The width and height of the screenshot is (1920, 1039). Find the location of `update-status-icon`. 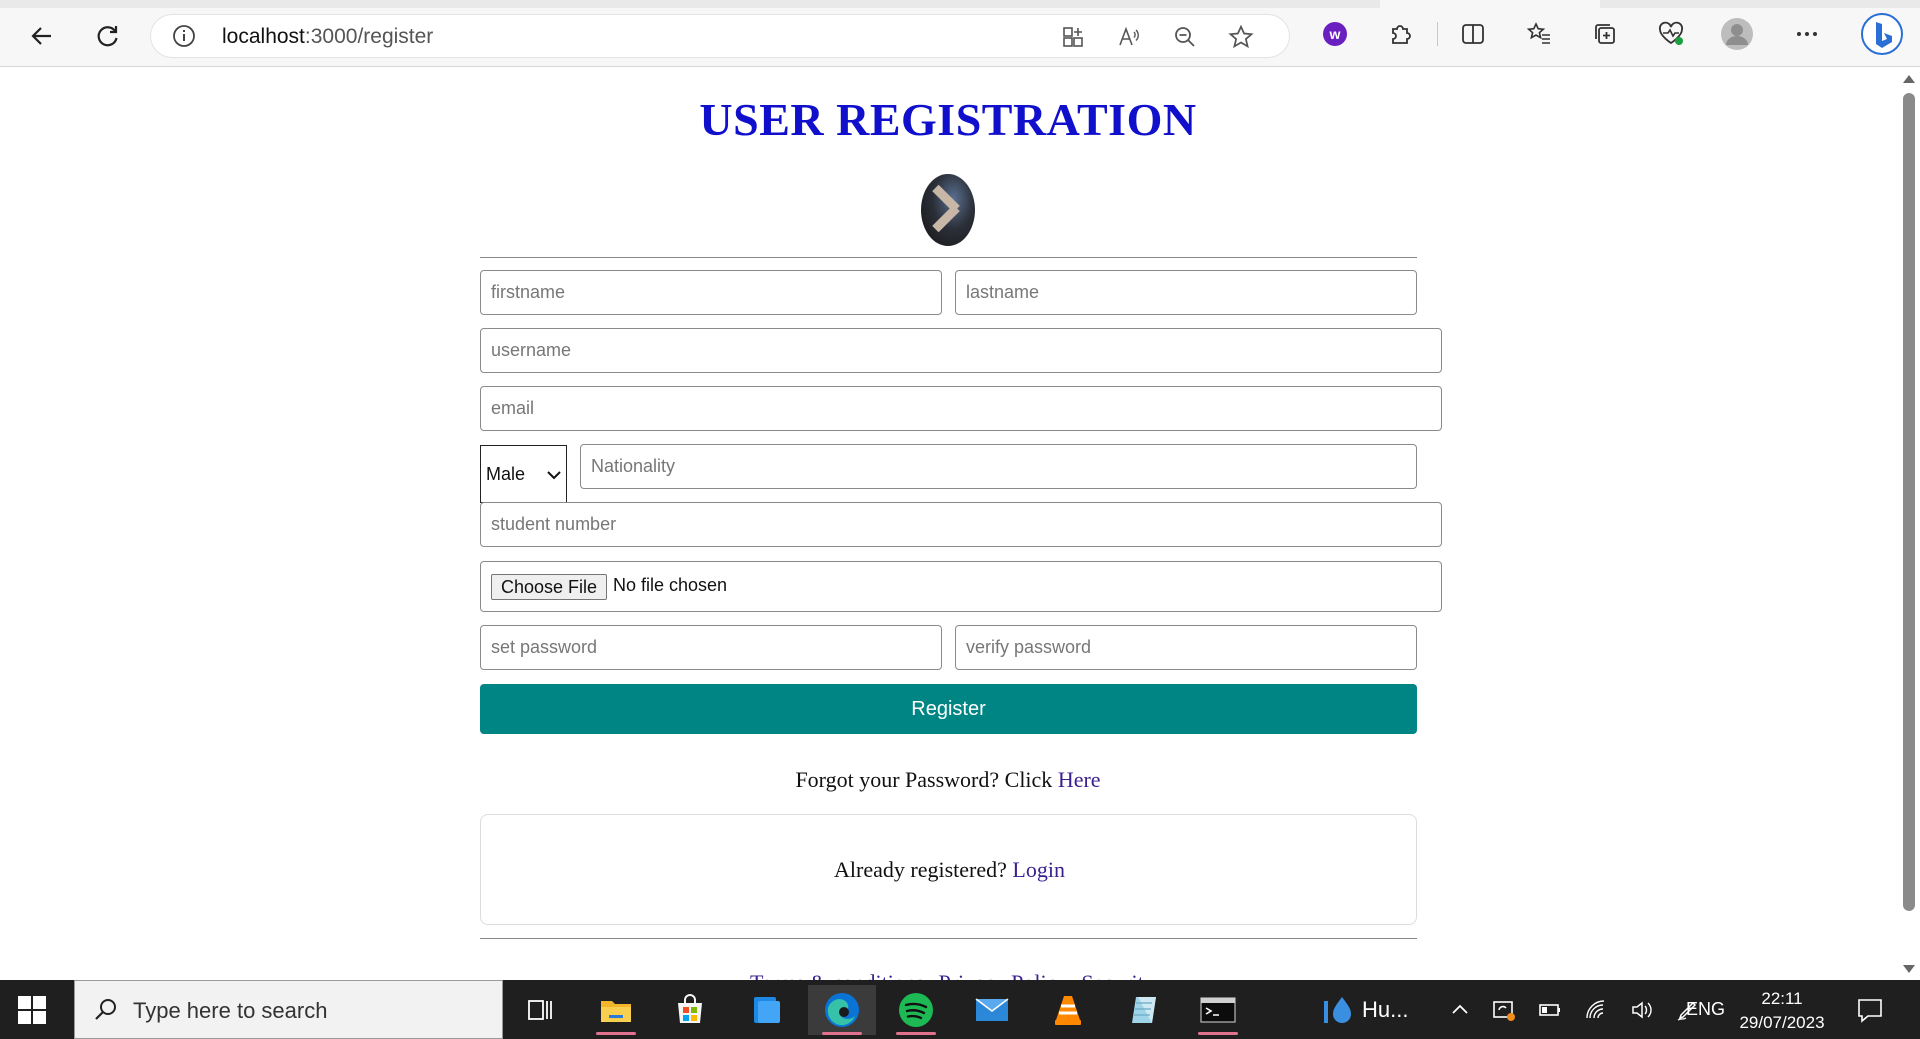

update-status-icon is located at coordinates (1504, 1010).